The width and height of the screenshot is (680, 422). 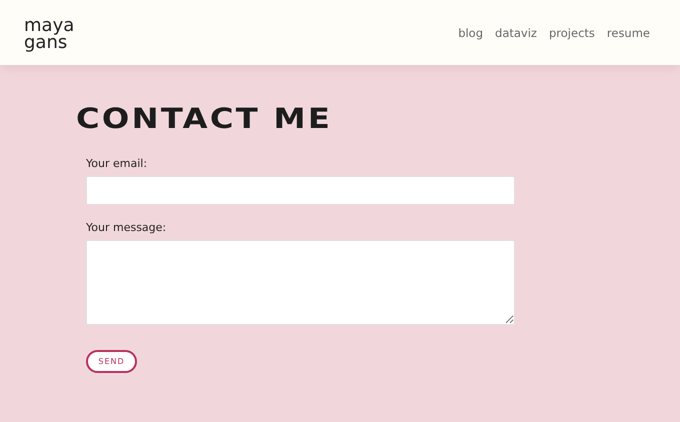 What do you see at coordinates (300, 190) in the screenshot?
I see `email-field` at bounding box center [300, 190].